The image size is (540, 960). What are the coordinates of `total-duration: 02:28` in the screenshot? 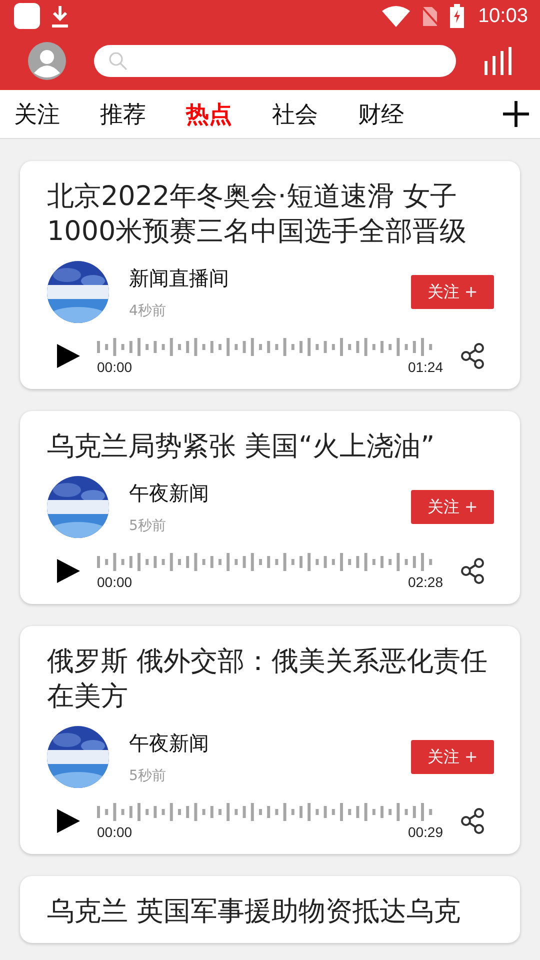 It's located at (425, 582).